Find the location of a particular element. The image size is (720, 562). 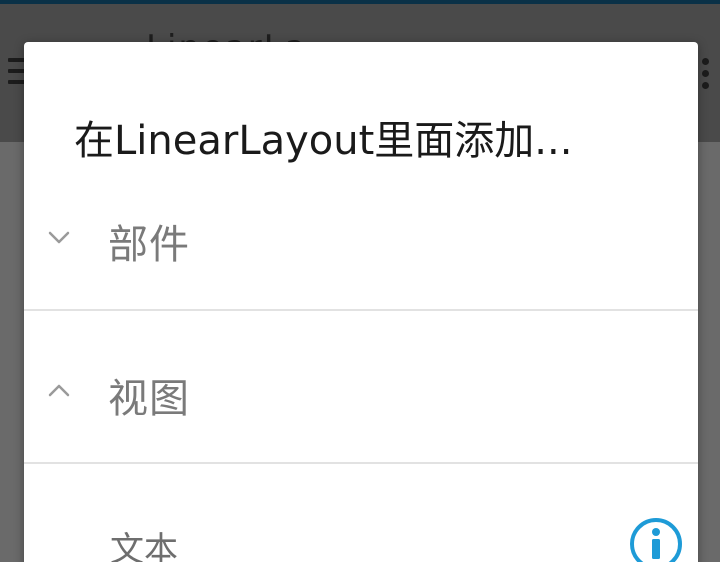

status-strip is located at coordinates (360, 2).